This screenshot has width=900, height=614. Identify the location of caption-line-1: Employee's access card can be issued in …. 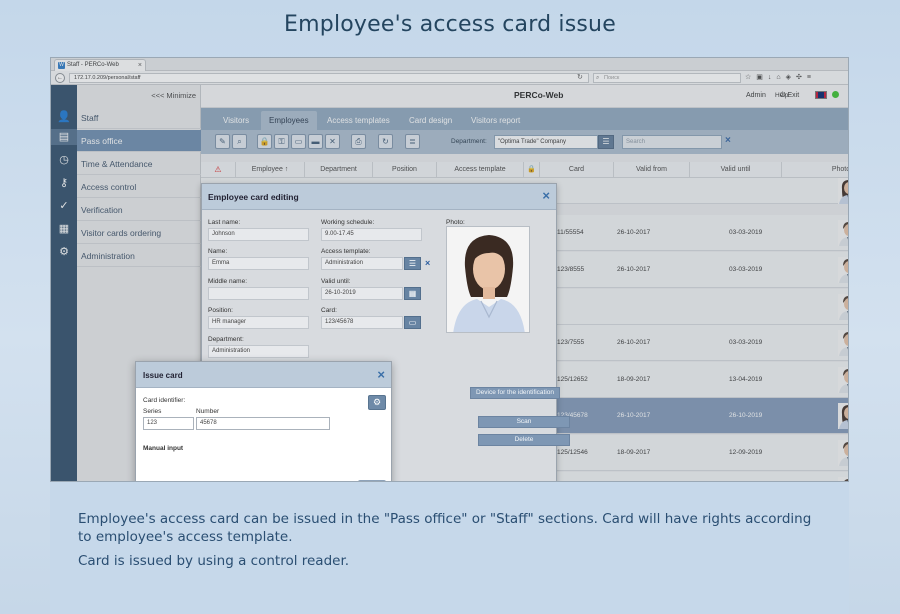
(445, 528).